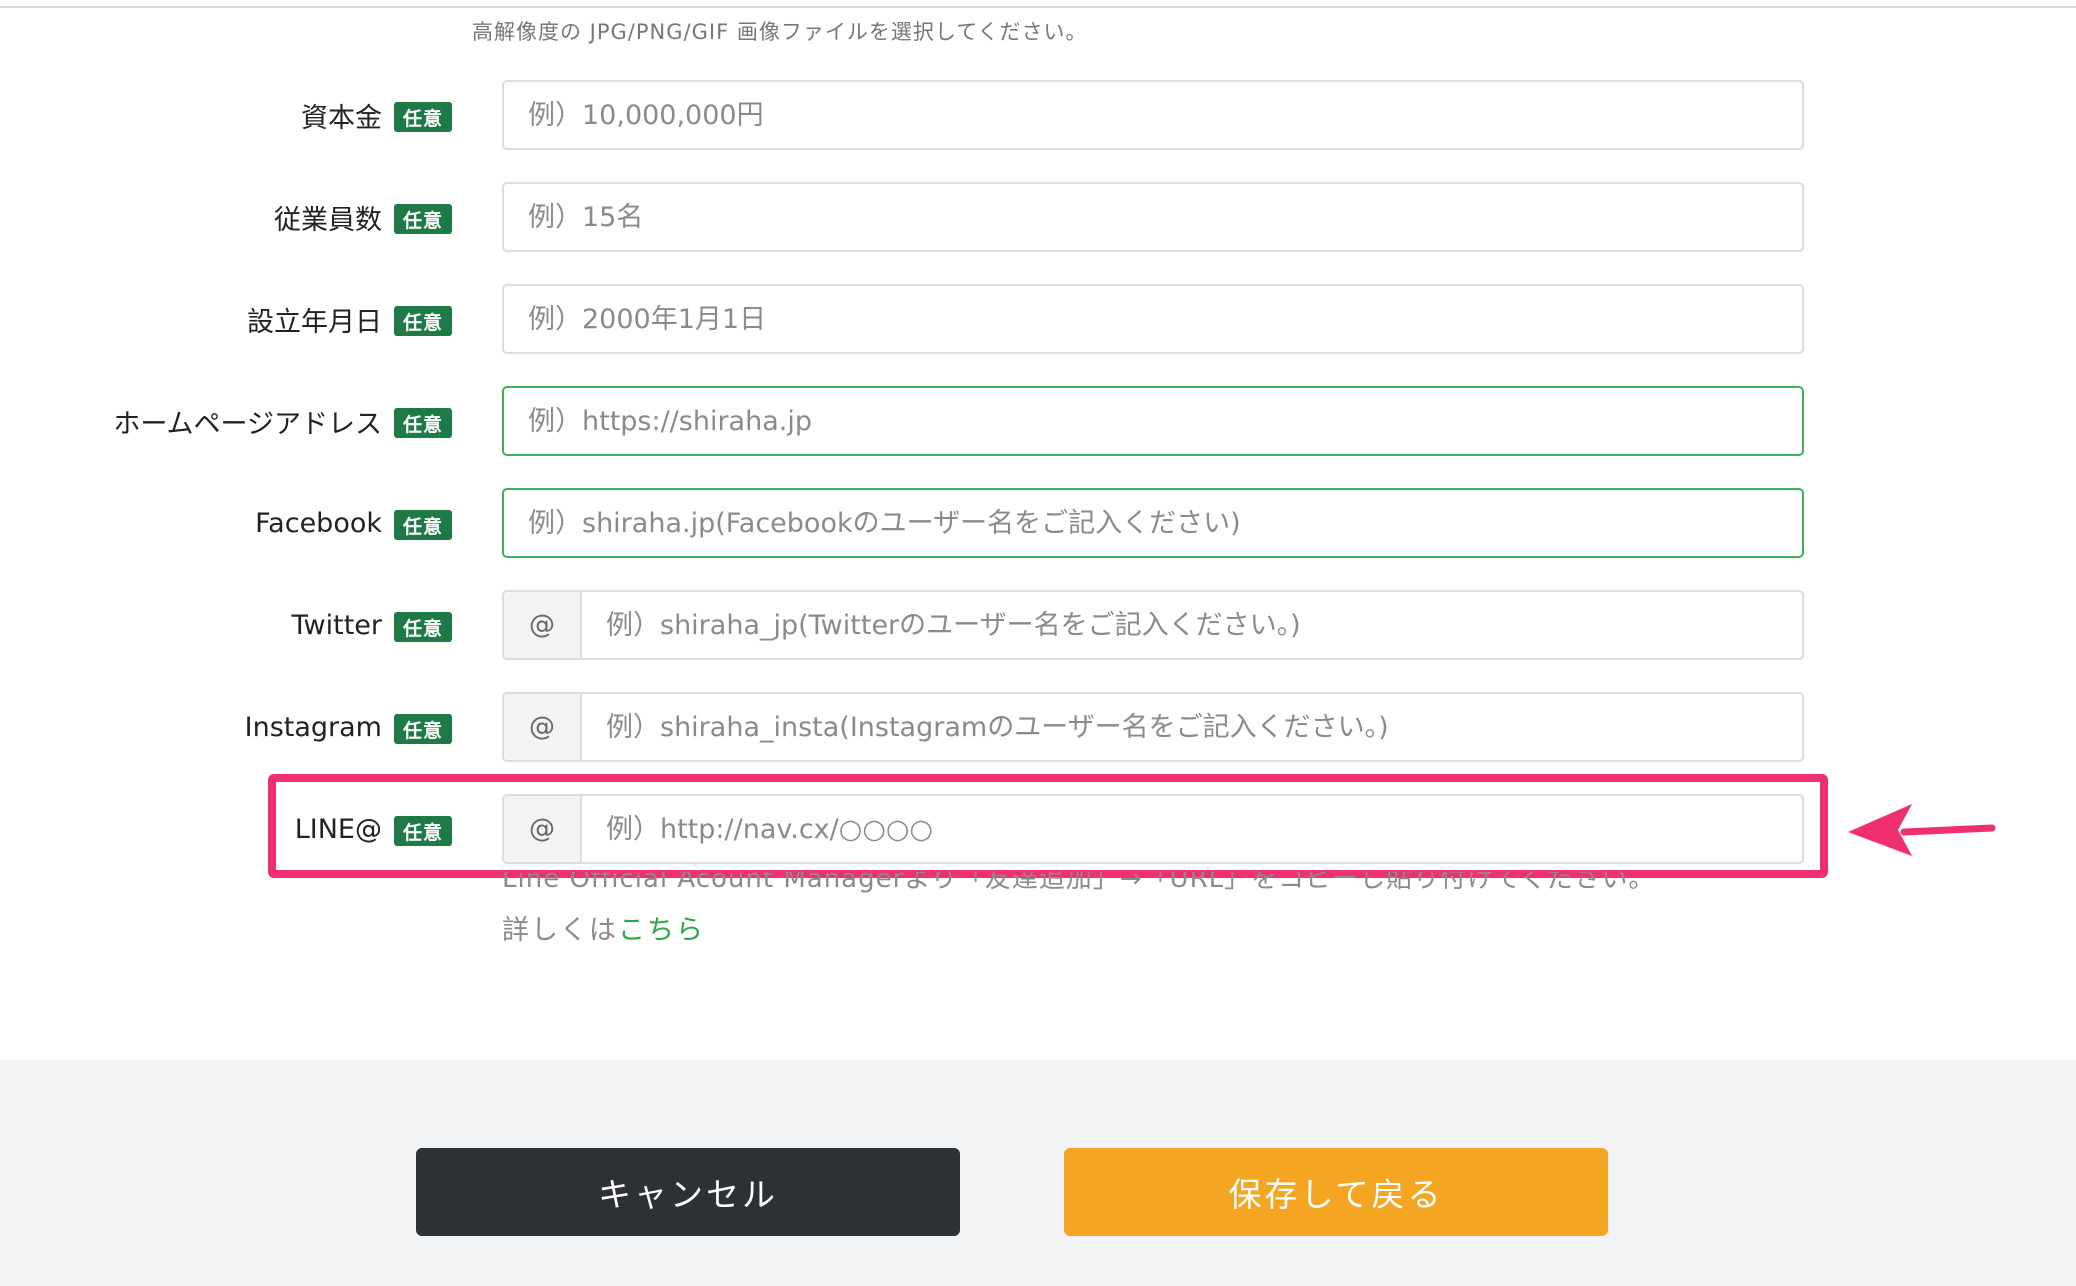 Image resolution: width=2076 pixels, height=1286 pixels. I want to click on form-row-twitter: Twitter 任意 @, so click(1038, 625).